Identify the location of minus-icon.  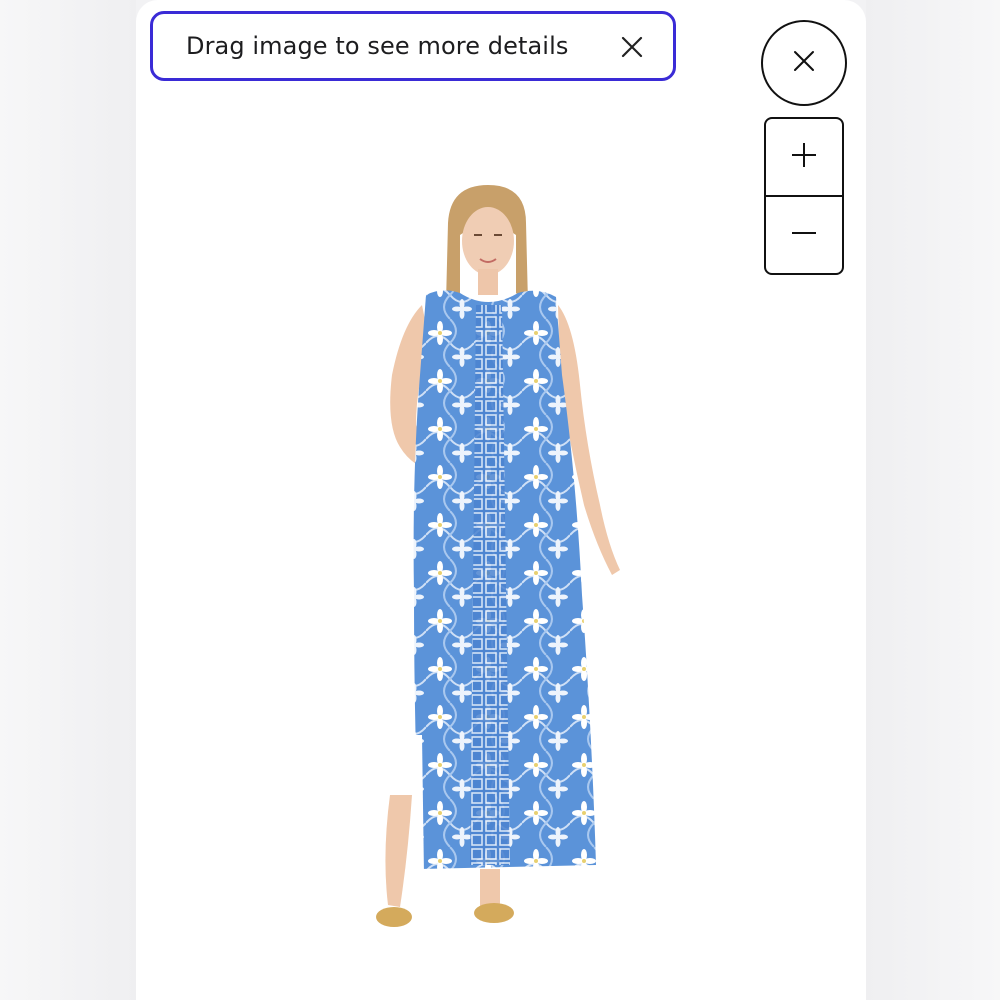
(804, 235).